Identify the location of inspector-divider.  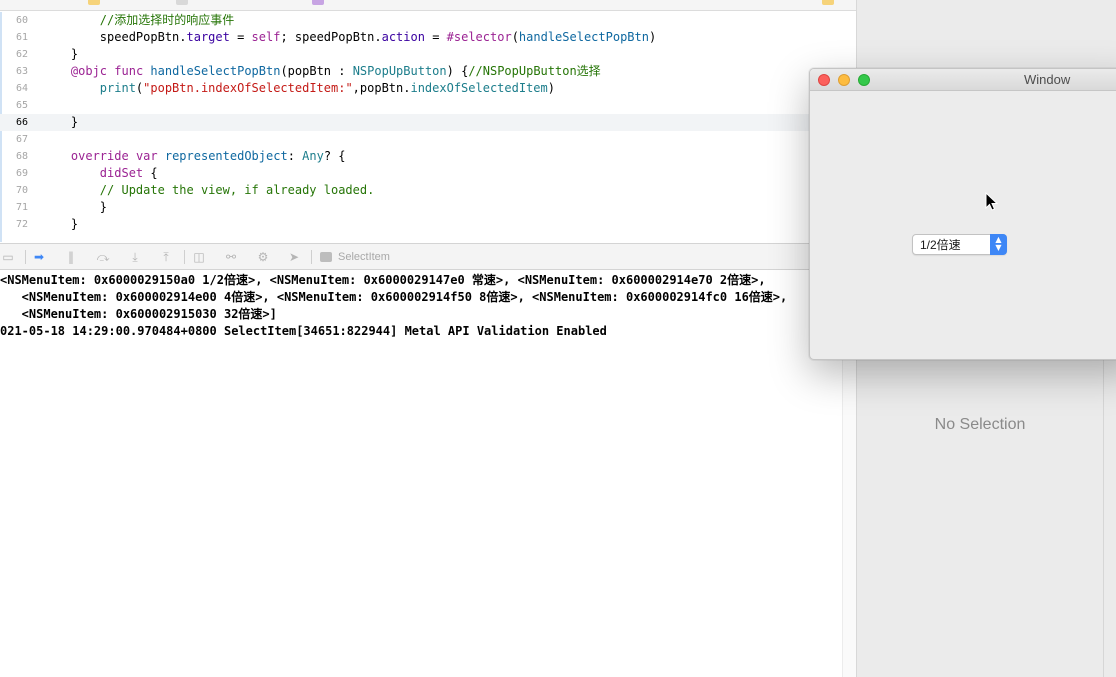
(1103, 518).